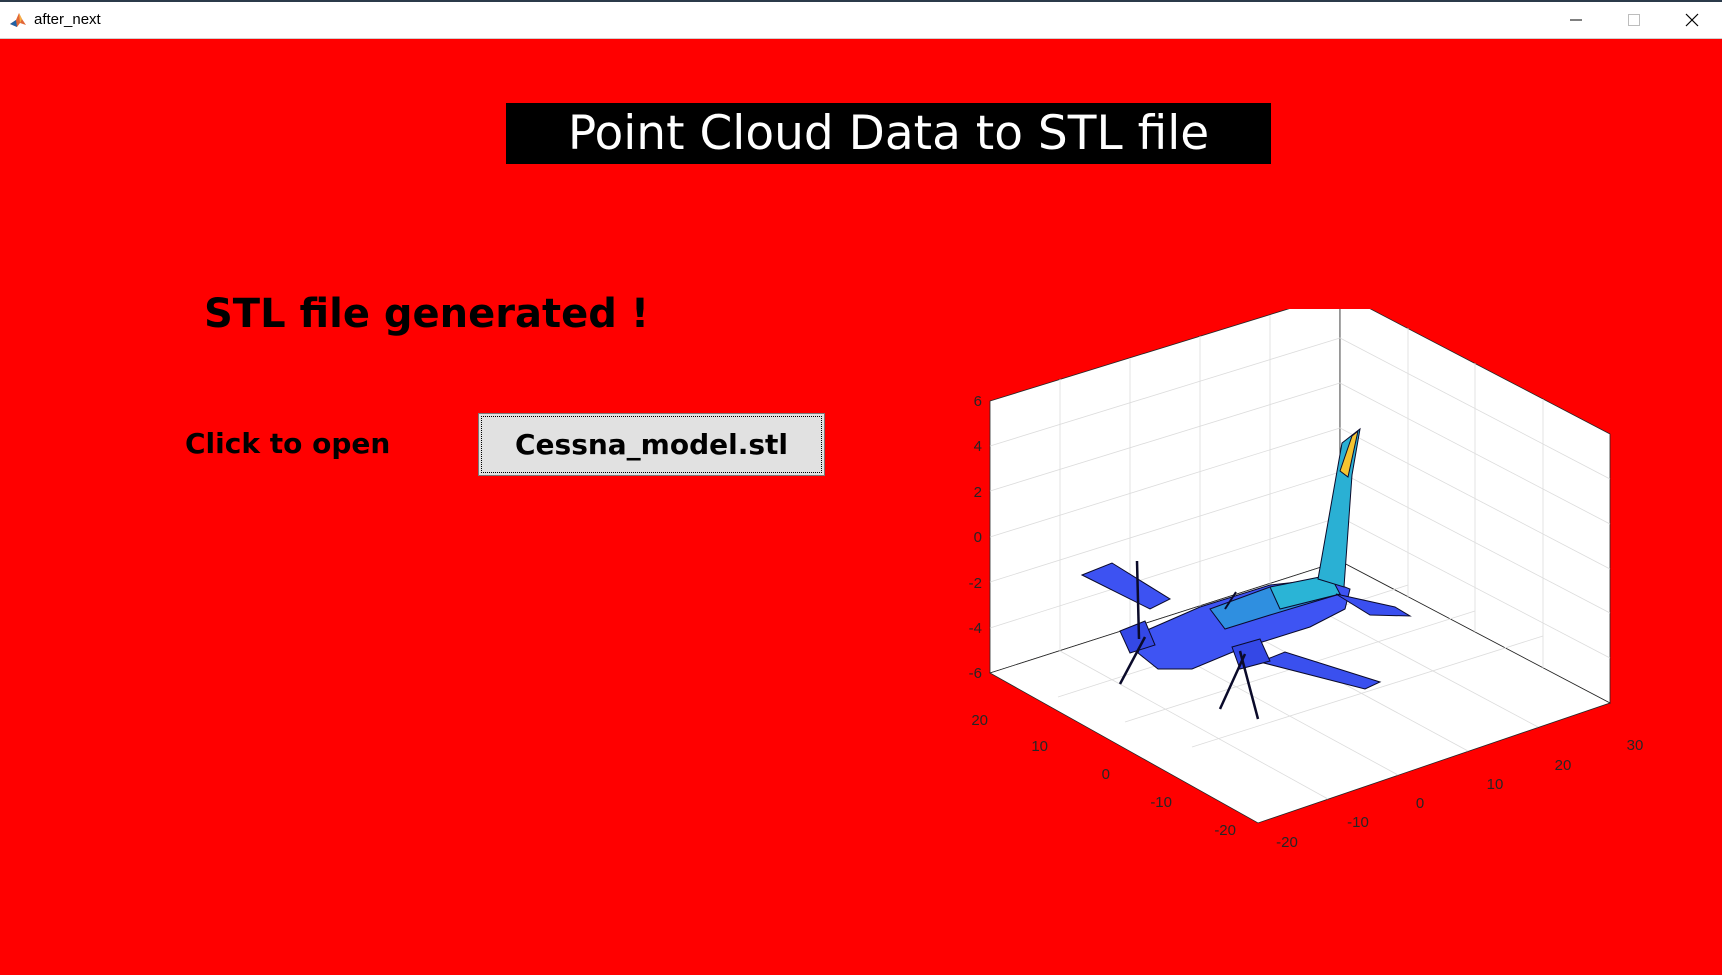 Image resolution: width=1722 pixels, height=975 pixels. I want to click on y-tick-label: 10, so click(1039, 746).